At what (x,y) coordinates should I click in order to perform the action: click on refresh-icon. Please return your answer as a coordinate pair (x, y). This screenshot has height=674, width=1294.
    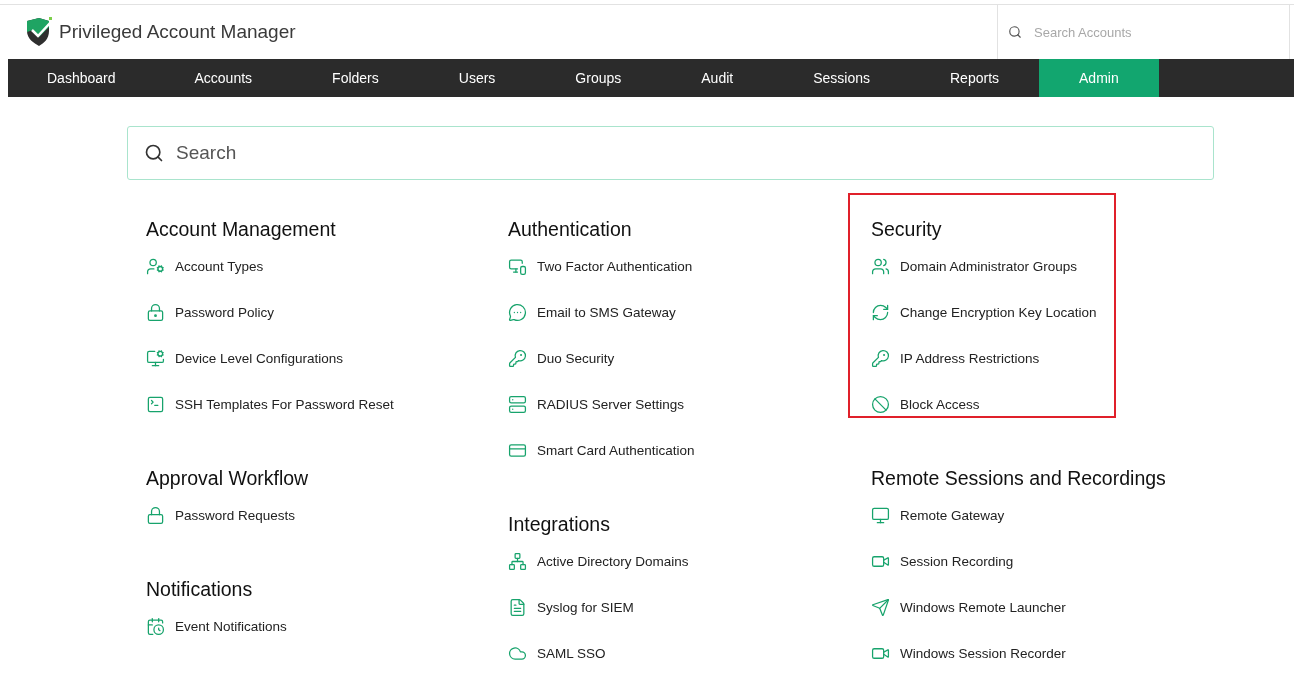
    Looking at the image, I should click on (880, 312).